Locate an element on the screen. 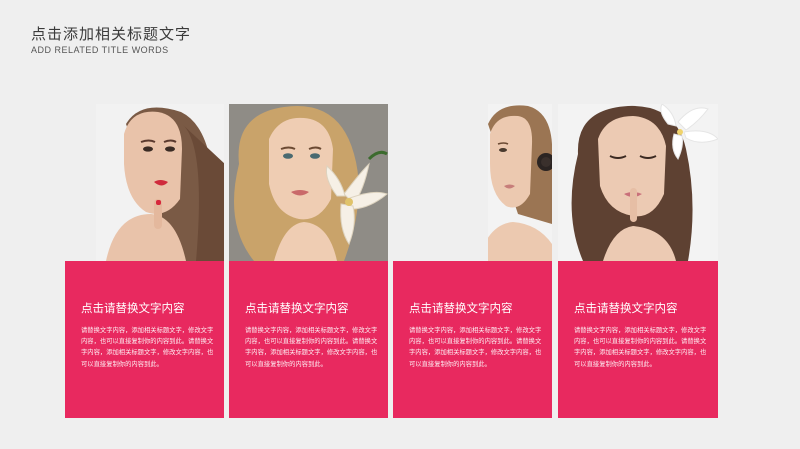 The width and height of the screenshot is (800, 449). card-3-title: 点击请替换文字内容 is located at coordinates (461, 308).